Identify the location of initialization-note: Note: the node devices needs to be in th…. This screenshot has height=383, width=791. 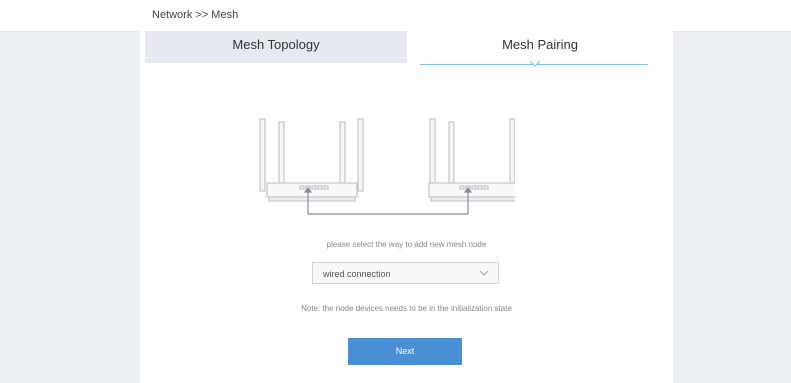
(406, 308).